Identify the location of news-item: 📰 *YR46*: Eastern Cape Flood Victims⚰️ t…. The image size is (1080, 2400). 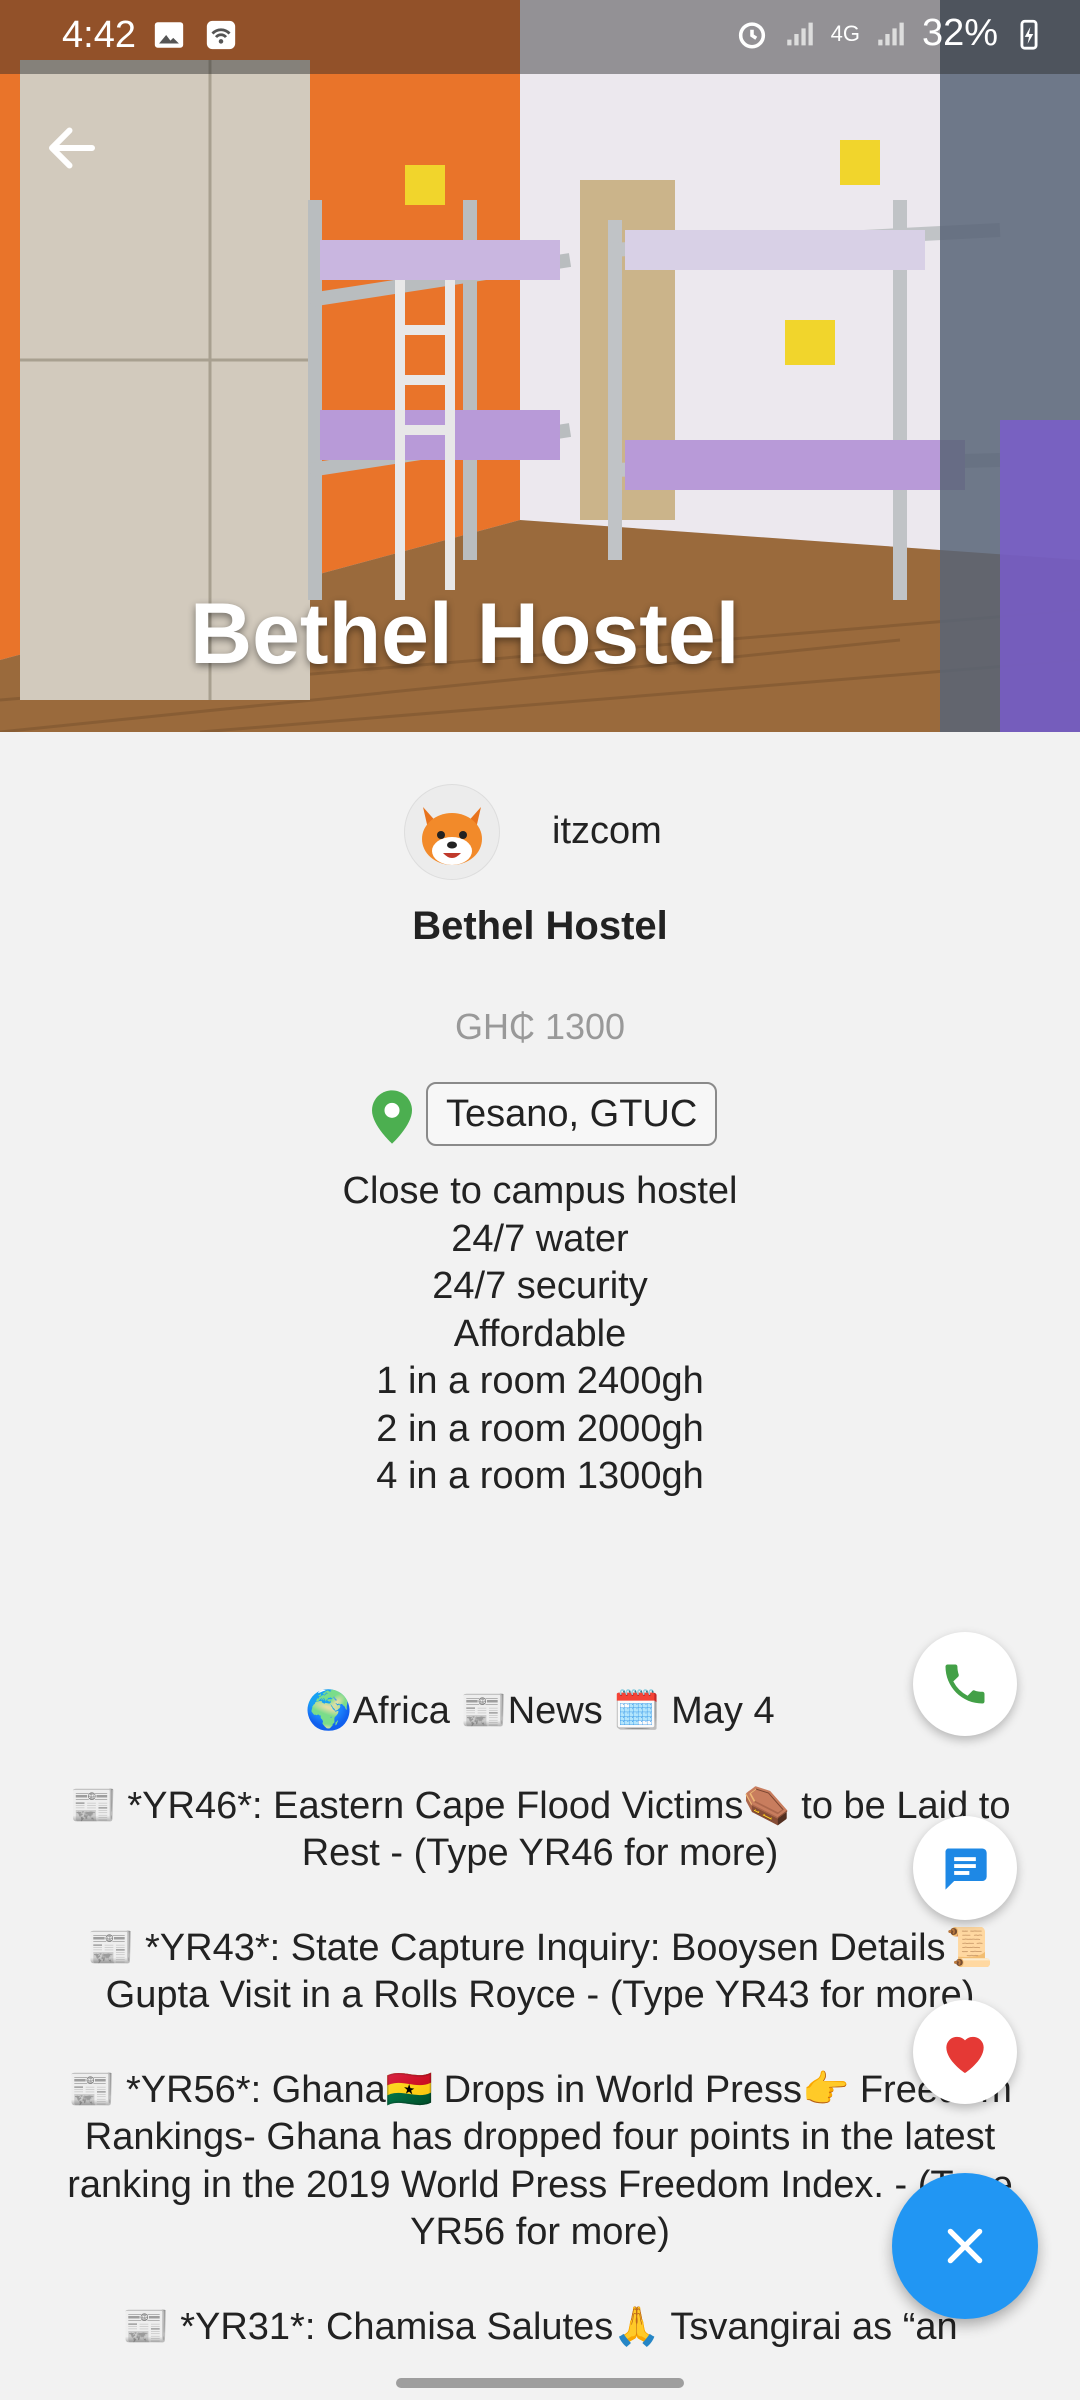
(540, 1829).